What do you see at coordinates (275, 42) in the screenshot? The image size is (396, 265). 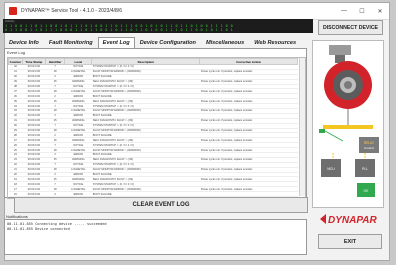 I see `tab-web-resources: Web Resources` at bounding box center [275, 42].